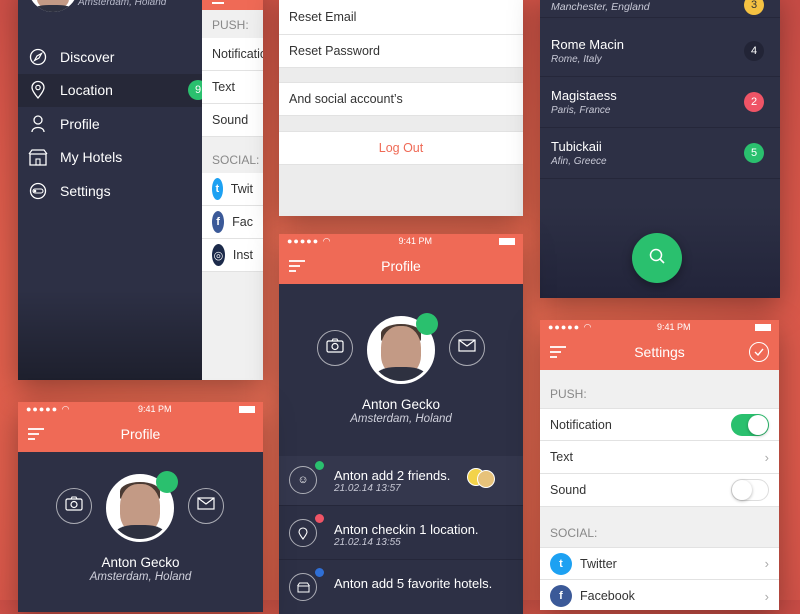  I want to click on settings-header: ●●●●● ◠ 9:41 PM Settings, so click(659, 345).